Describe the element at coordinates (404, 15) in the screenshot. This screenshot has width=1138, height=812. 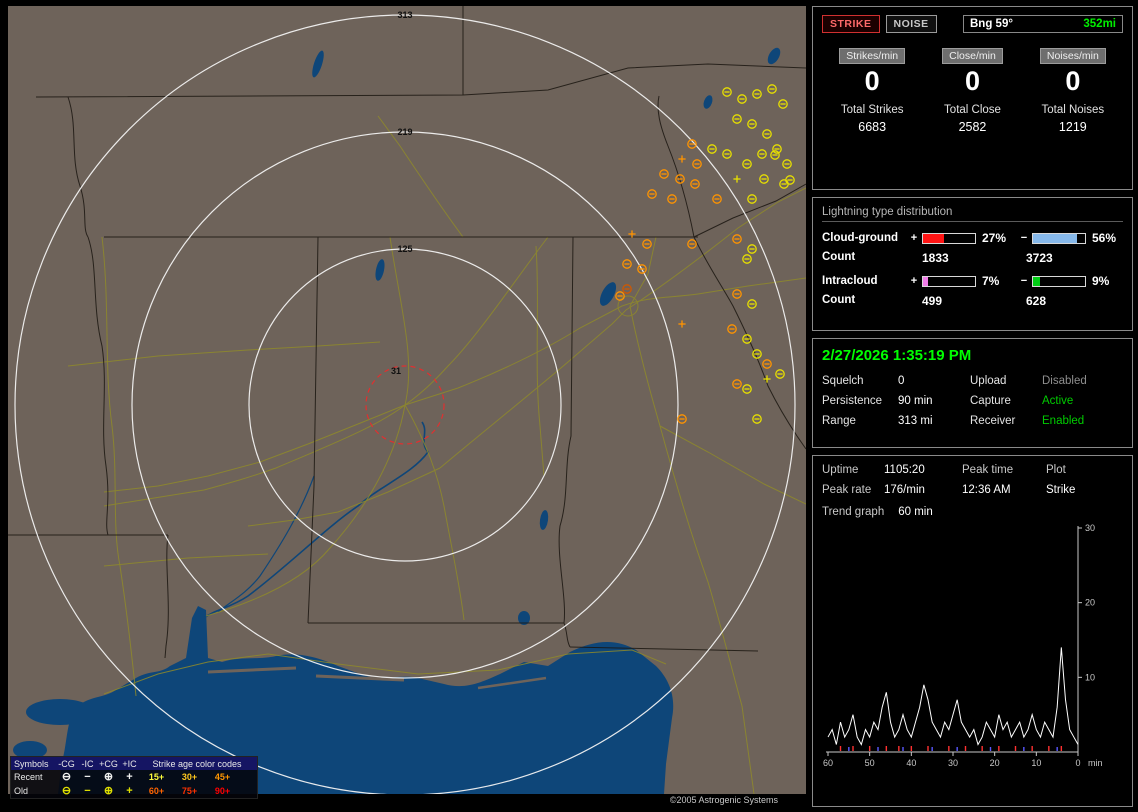
I see `ring-label-313: 313` at that location.